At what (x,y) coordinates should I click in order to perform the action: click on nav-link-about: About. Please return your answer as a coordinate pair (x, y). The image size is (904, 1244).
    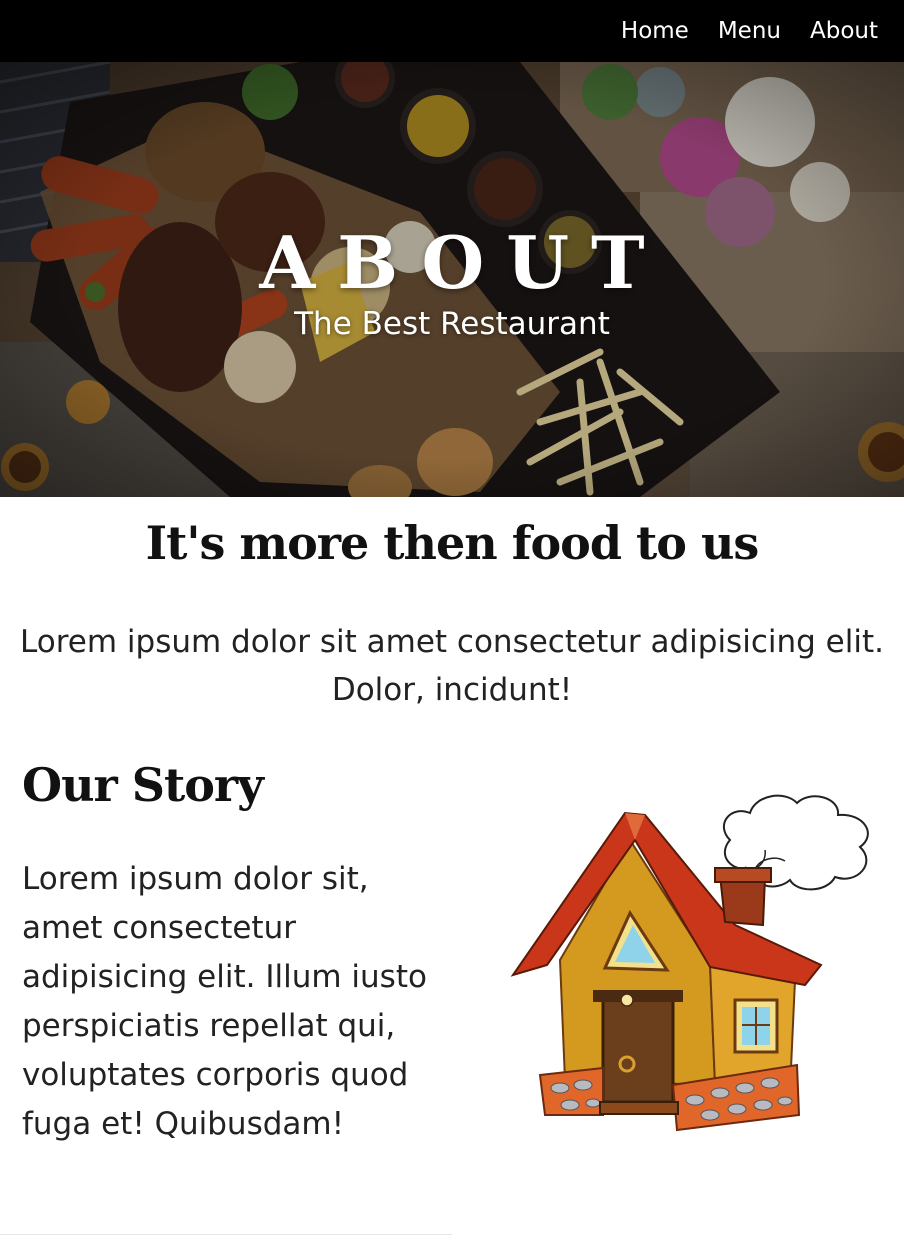
    Looking at the image, I should click on (844, 31).